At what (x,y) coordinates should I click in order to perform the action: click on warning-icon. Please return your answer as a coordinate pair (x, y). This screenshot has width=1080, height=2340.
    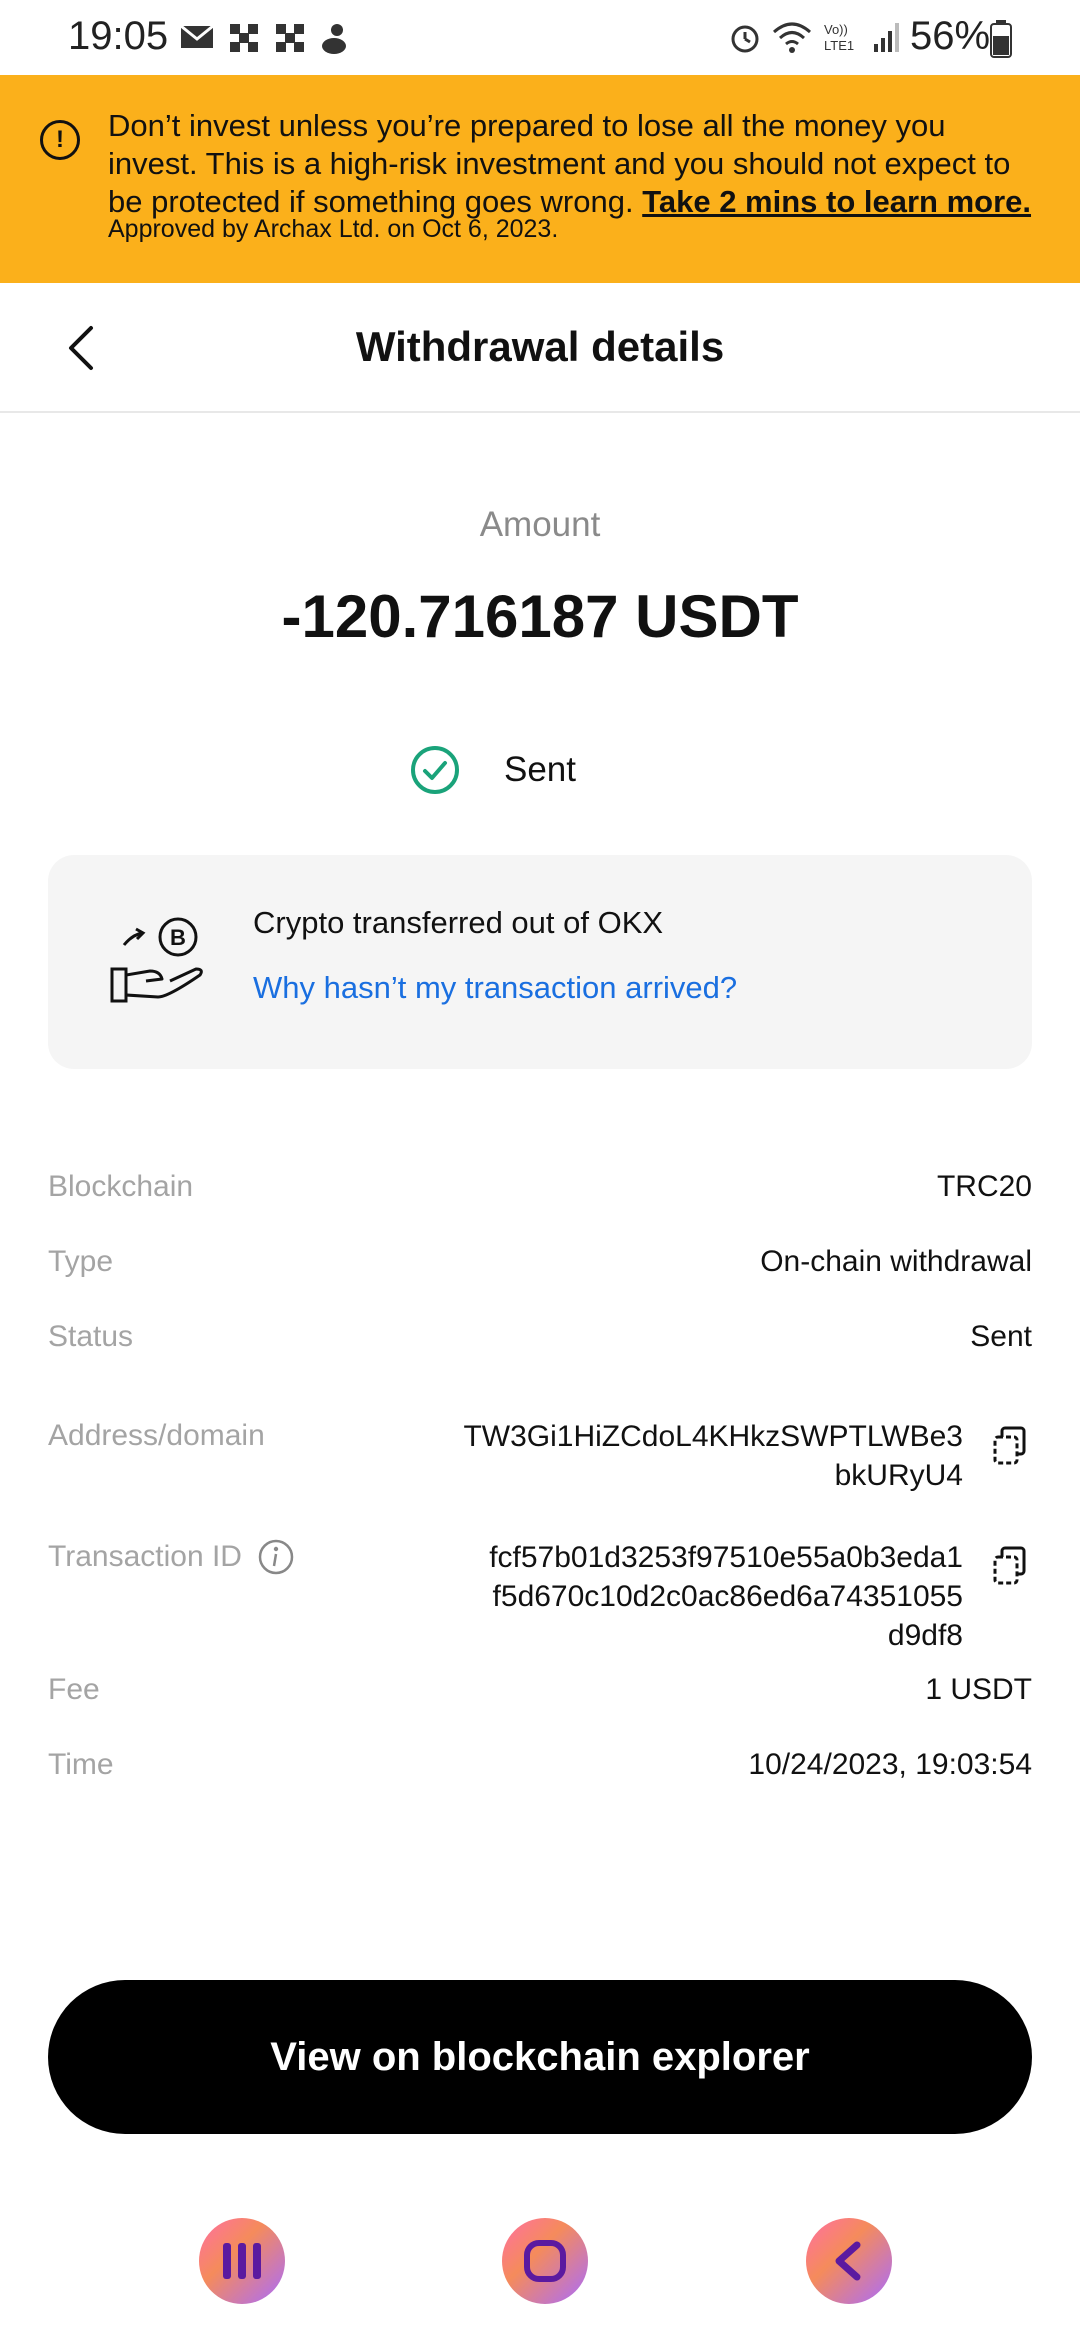
    Looking at the image, I should click on (60, 140).